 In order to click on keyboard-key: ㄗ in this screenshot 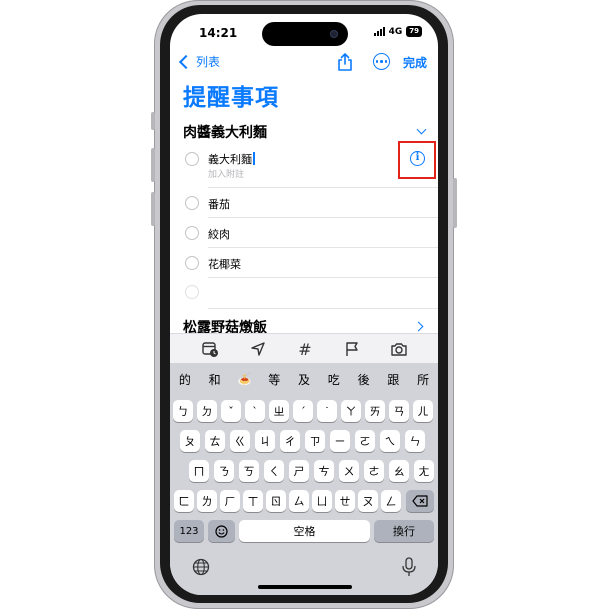, I will do `click(315, 441)`.